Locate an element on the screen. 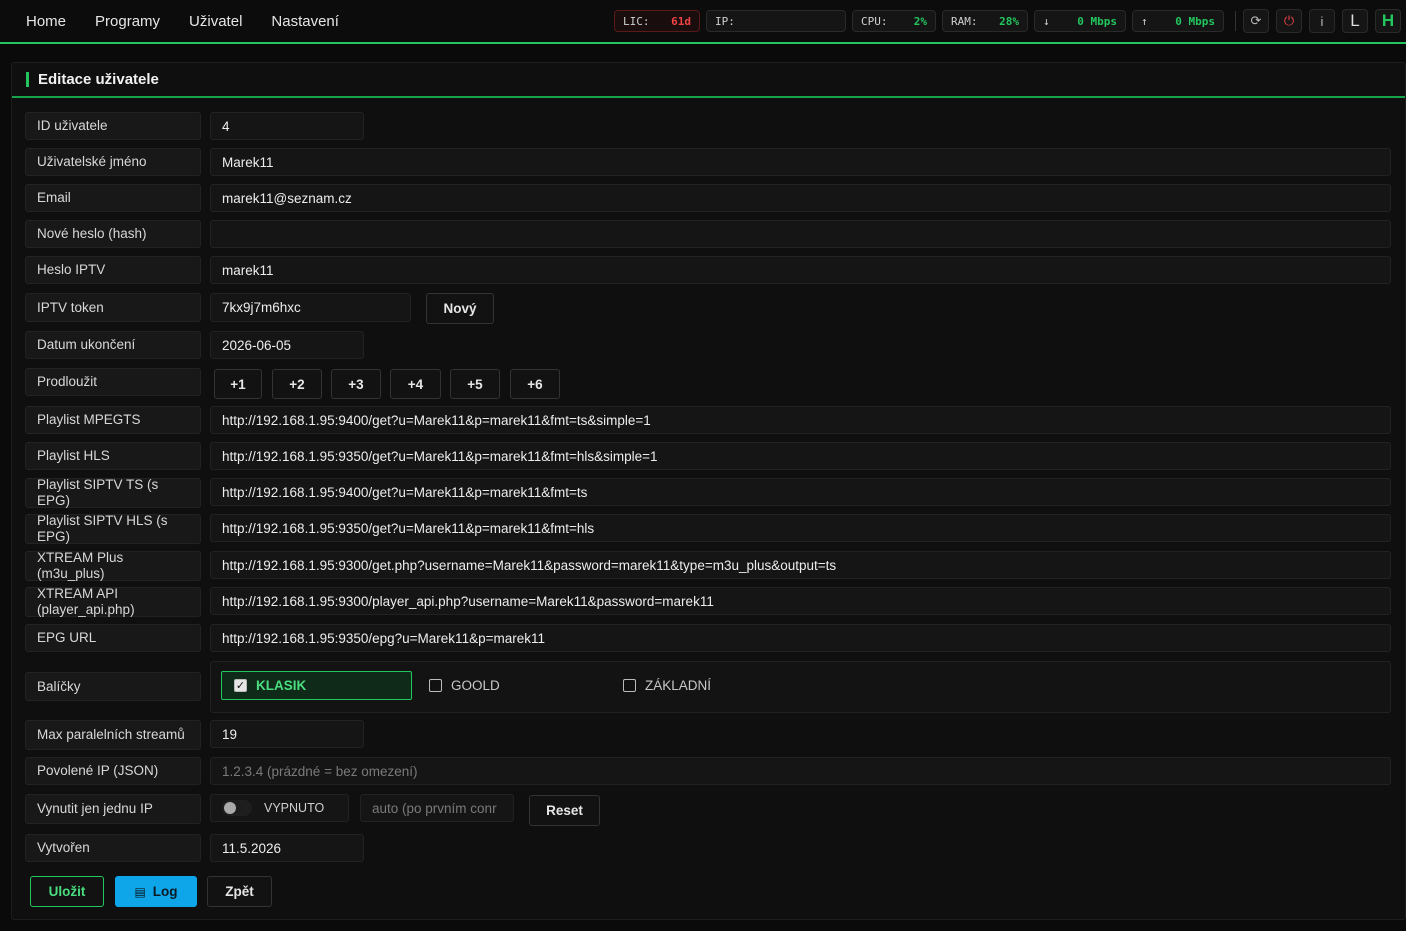 This screenshot has height=931, width=1406. single-ip-toggle-label: VYPNUTO is located at coordinates (294, 808).